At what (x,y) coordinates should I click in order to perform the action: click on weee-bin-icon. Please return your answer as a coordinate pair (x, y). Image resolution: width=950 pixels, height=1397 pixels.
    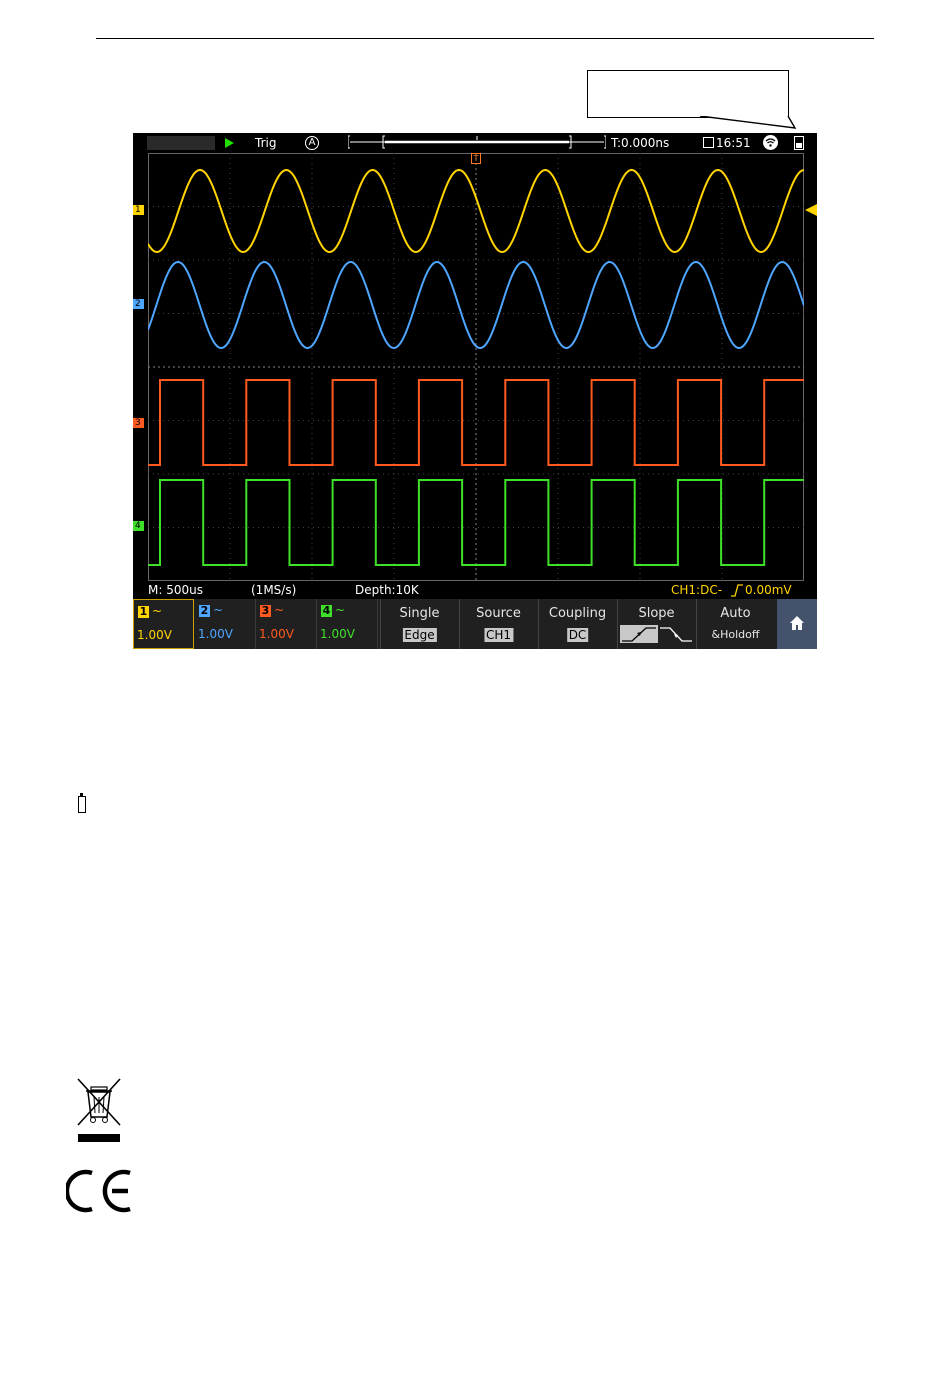
    Looking at the image, I should click on (99, 1110).